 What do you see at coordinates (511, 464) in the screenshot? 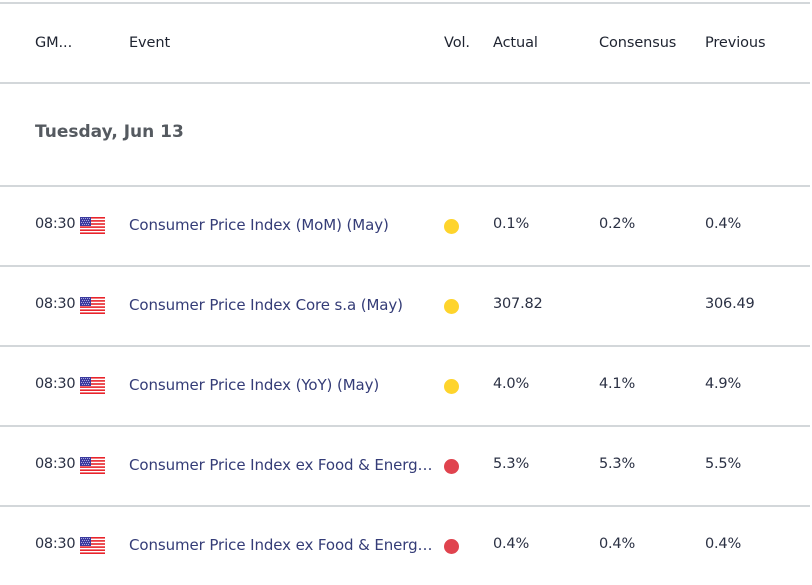
I see `actual-value: 5.3%` at bounding box center [511, 464].